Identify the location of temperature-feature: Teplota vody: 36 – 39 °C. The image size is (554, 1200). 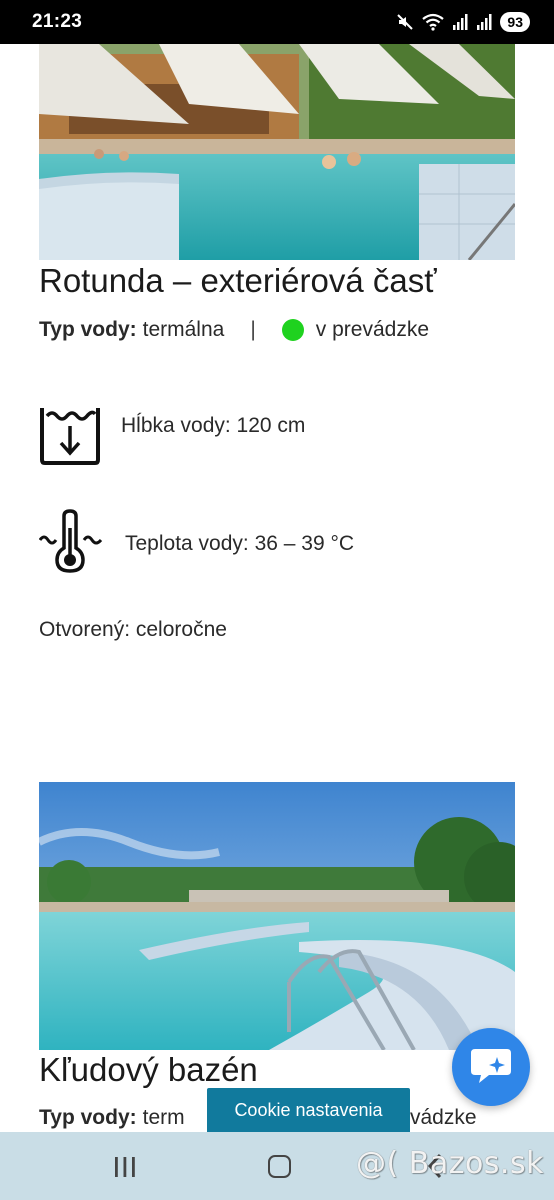
(196, 543).